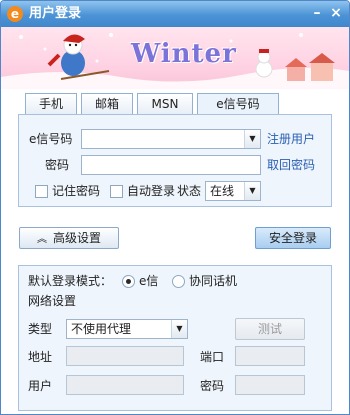  I want to click on auto-login-label: 自动登录, so click(151, 191).